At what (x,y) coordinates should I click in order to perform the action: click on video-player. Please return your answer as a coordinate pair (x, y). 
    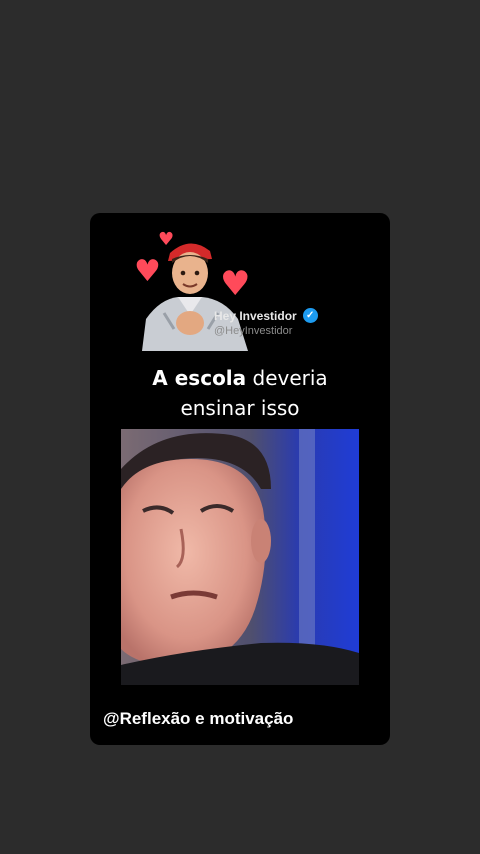
    Looking at the image, I should click on (240, 557).